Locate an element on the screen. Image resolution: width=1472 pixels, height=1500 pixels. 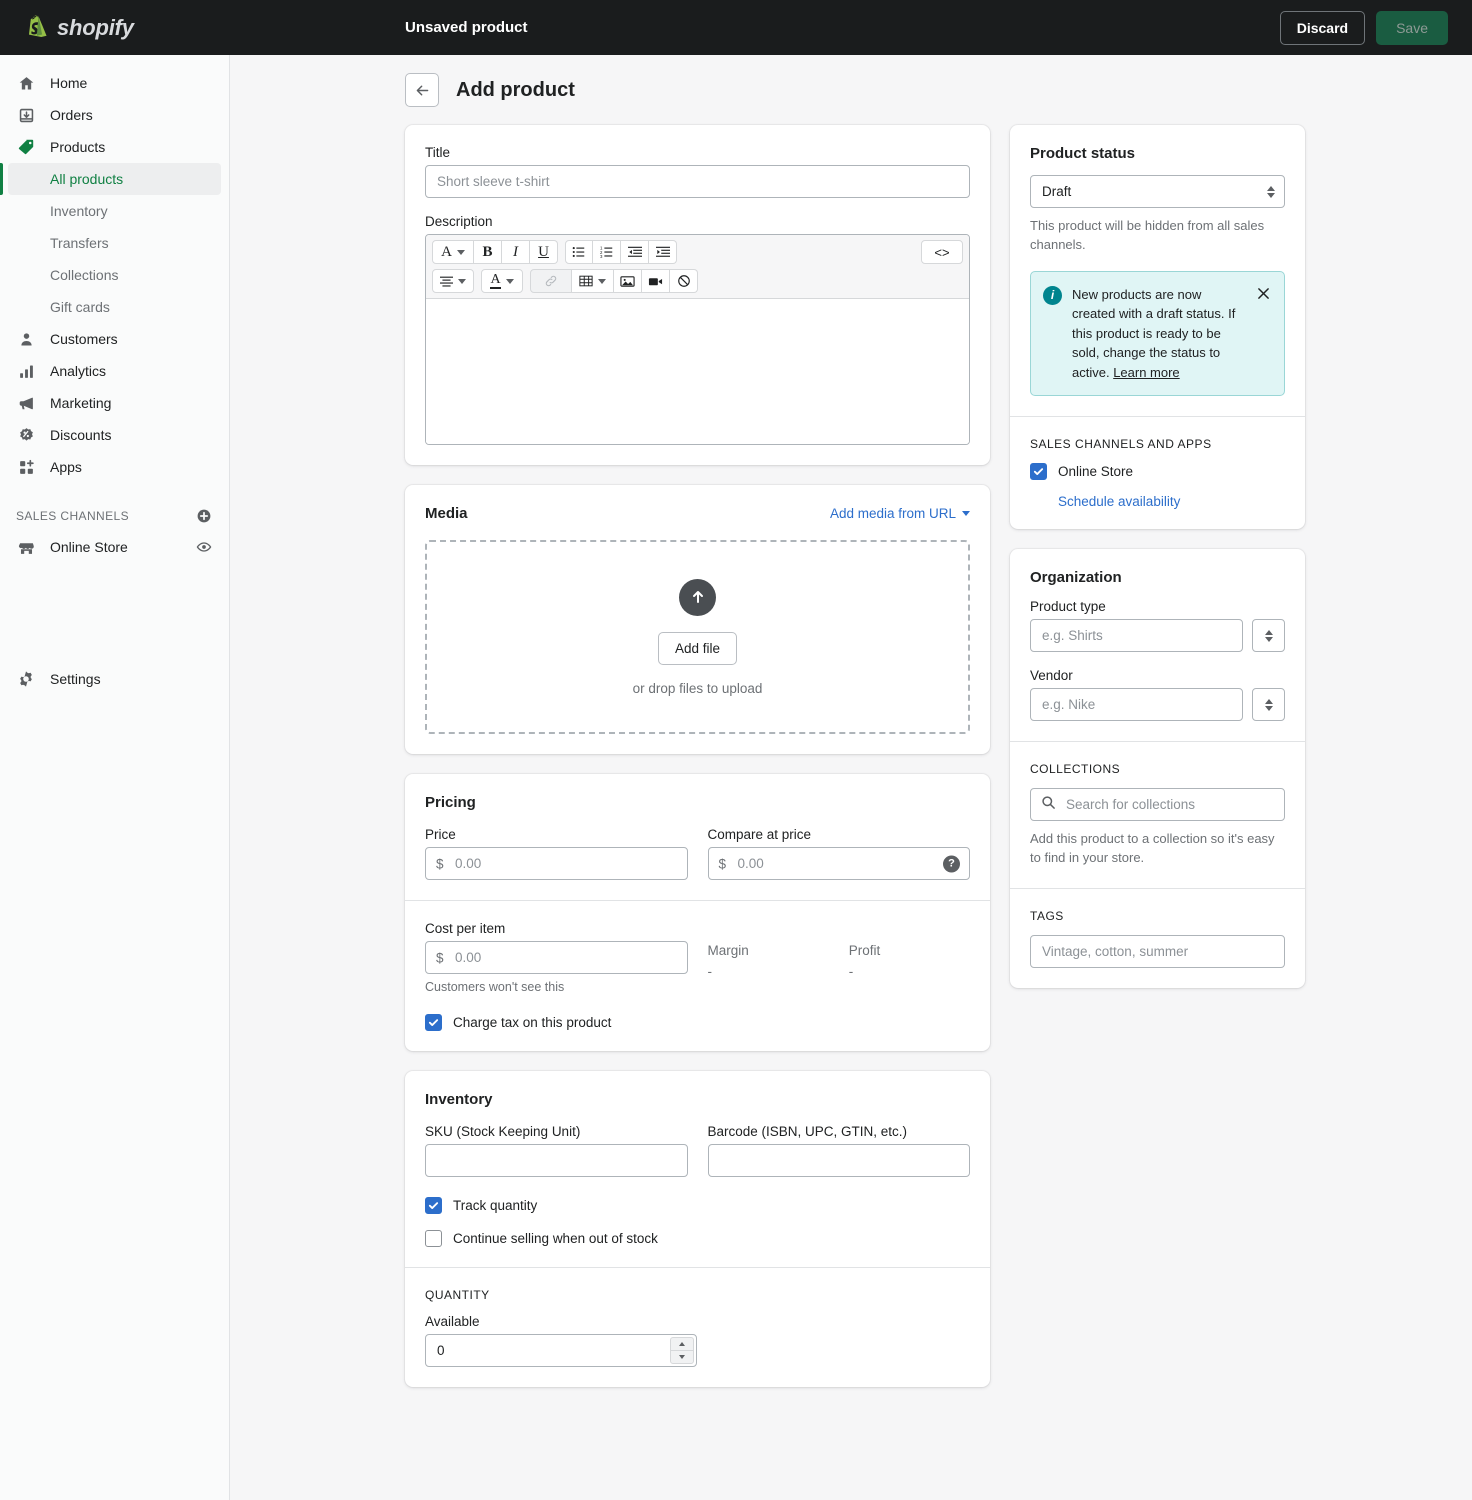
compare-price-field-group: Compare at price $ ? is located at coordinates (838, 853).